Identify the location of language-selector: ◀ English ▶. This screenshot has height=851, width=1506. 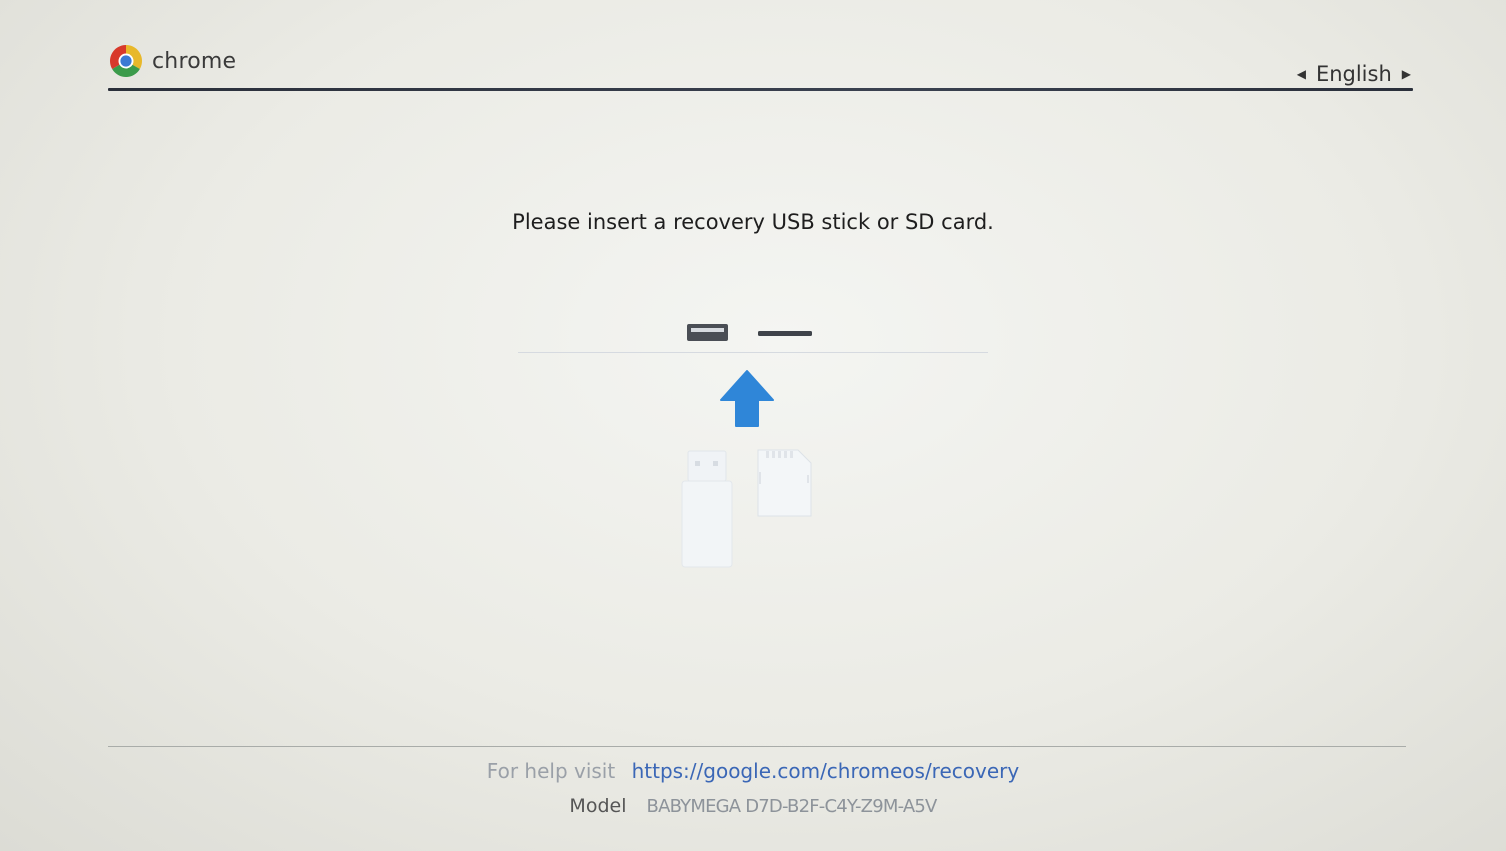
(1354, 74).